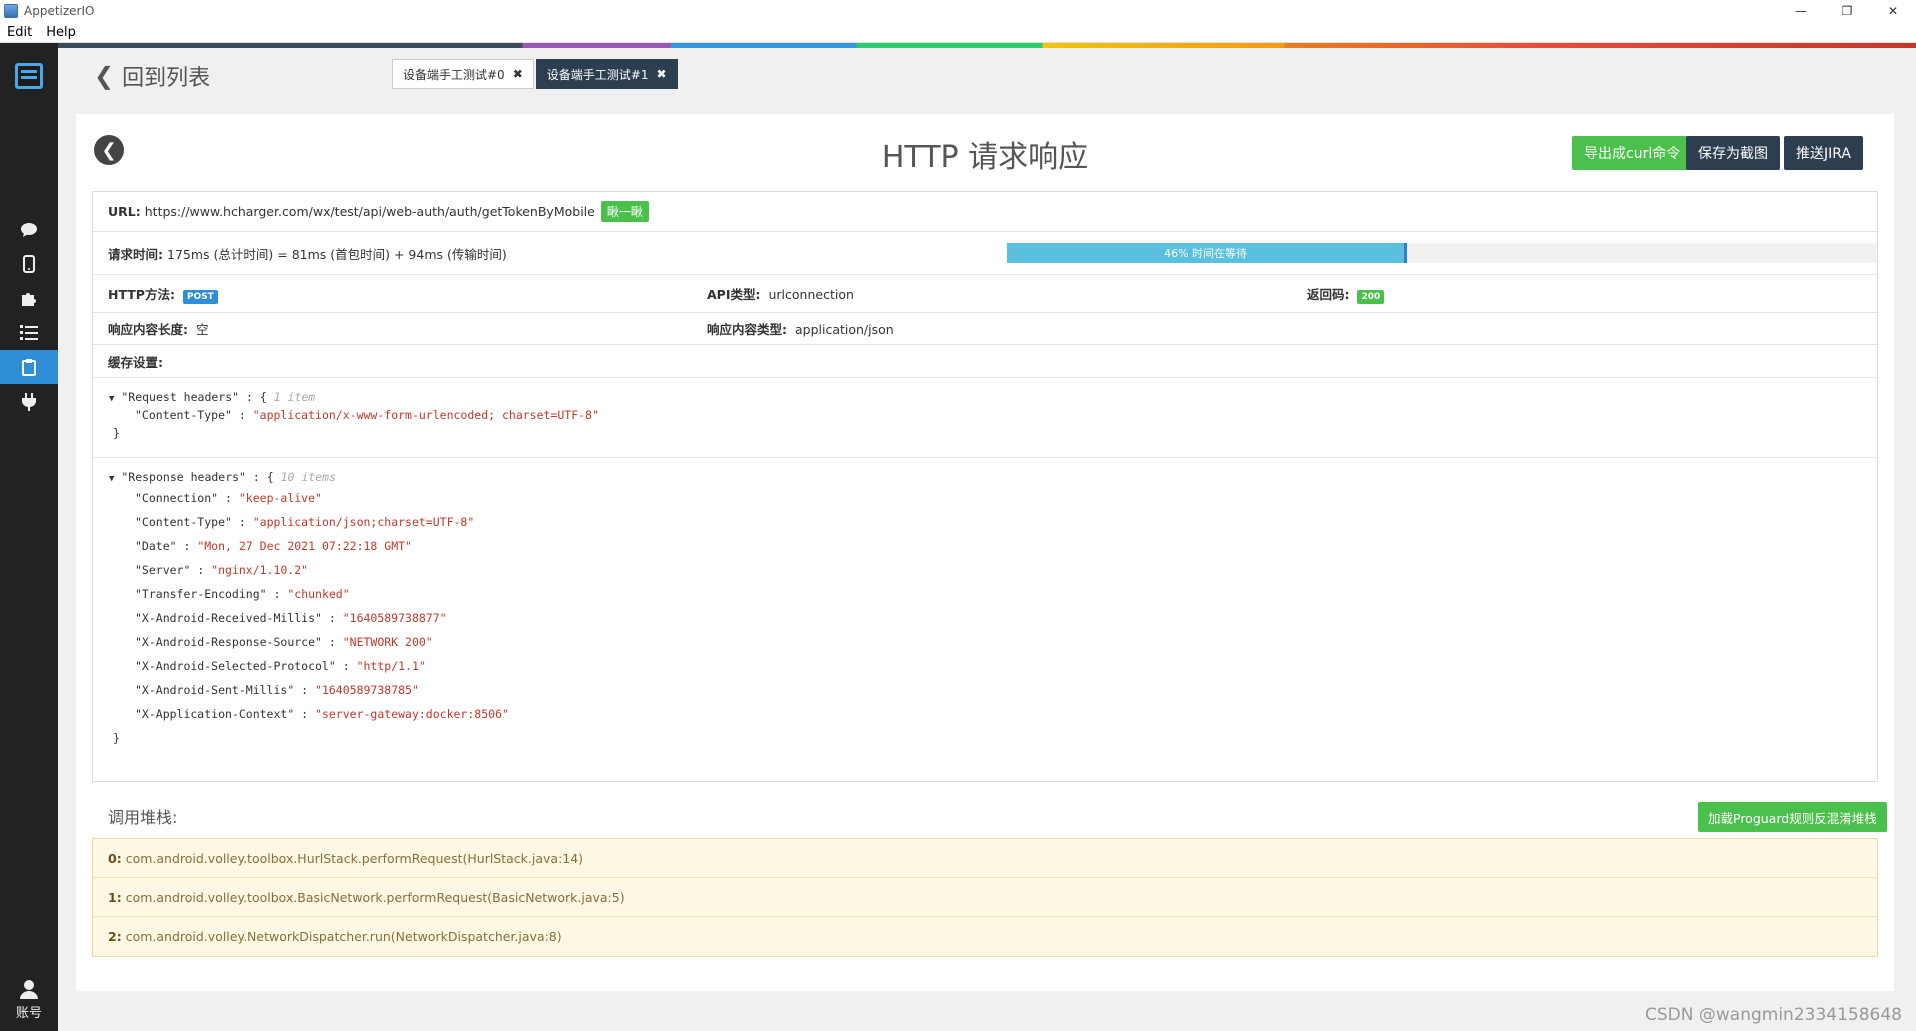 The image size is (1916, 1031). I want to click on status-code-field: 返回码: 200, so click(1346, 294).